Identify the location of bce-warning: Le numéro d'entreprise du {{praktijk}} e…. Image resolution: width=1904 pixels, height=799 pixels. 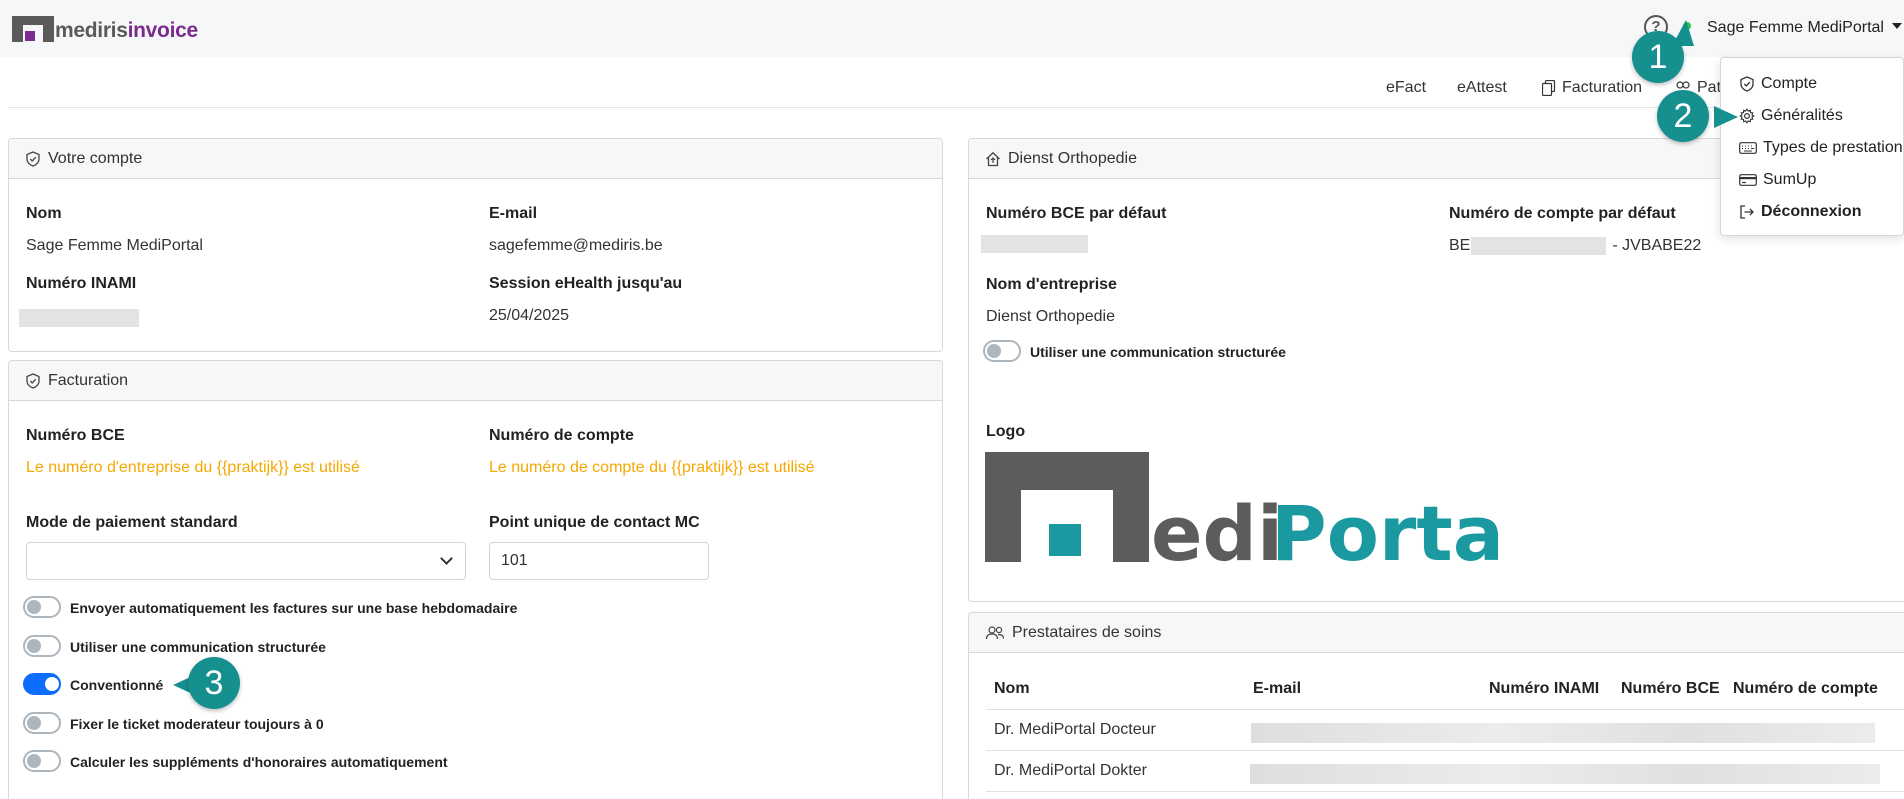
(193, 467).